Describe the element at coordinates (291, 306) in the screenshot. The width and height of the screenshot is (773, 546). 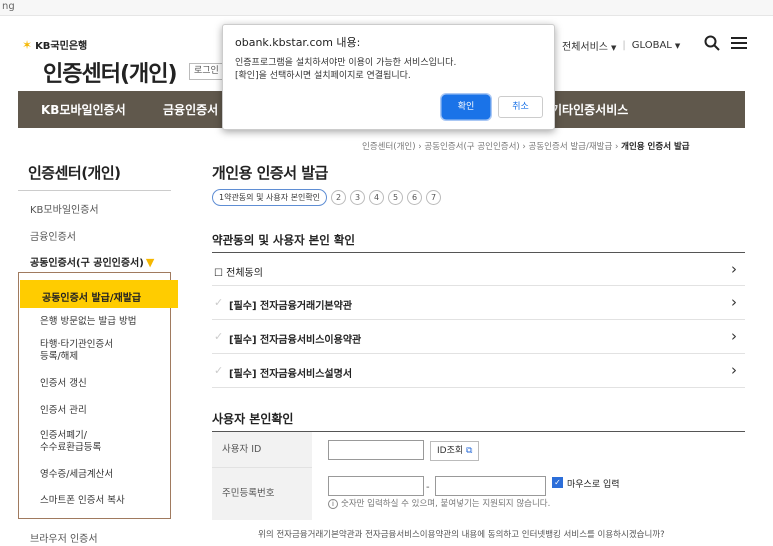
I see `terms-label: [필수] 전자금융거래기본약관` at that location.